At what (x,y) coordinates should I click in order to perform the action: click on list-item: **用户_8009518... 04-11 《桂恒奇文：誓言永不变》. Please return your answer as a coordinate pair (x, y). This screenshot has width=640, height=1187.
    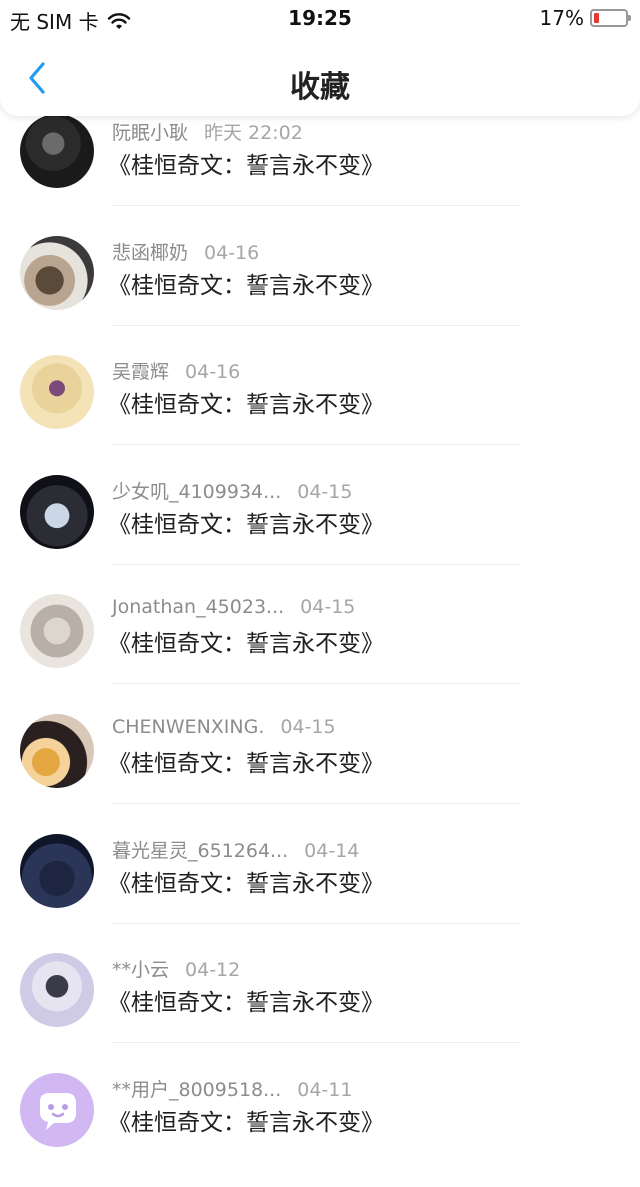
    Looking at the image, I should click on (320, 1127).